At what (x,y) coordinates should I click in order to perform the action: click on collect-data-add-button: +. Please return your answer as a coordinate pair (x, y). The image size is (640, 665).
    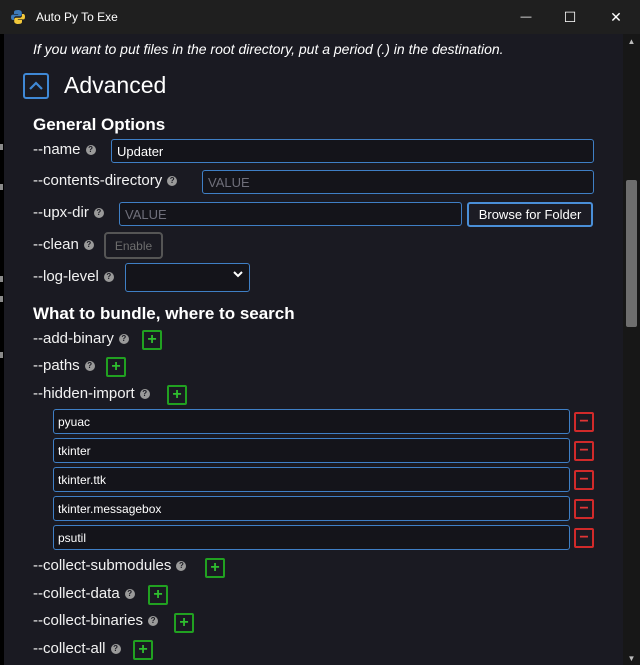
    Looking at the image, I should click on (158, 595).